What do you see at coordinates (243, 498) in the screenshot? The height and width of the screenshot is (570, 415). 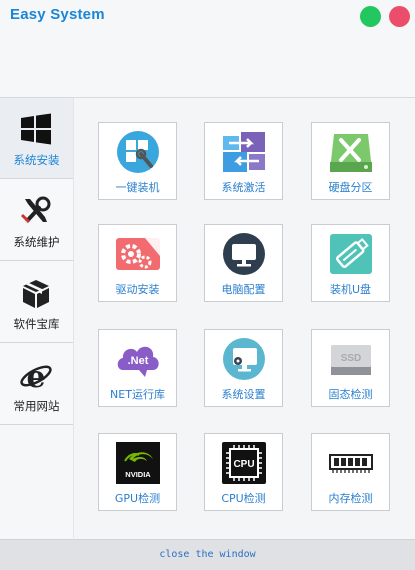 I see `tile-label: CPU检测` at bounding box center [243, 498].